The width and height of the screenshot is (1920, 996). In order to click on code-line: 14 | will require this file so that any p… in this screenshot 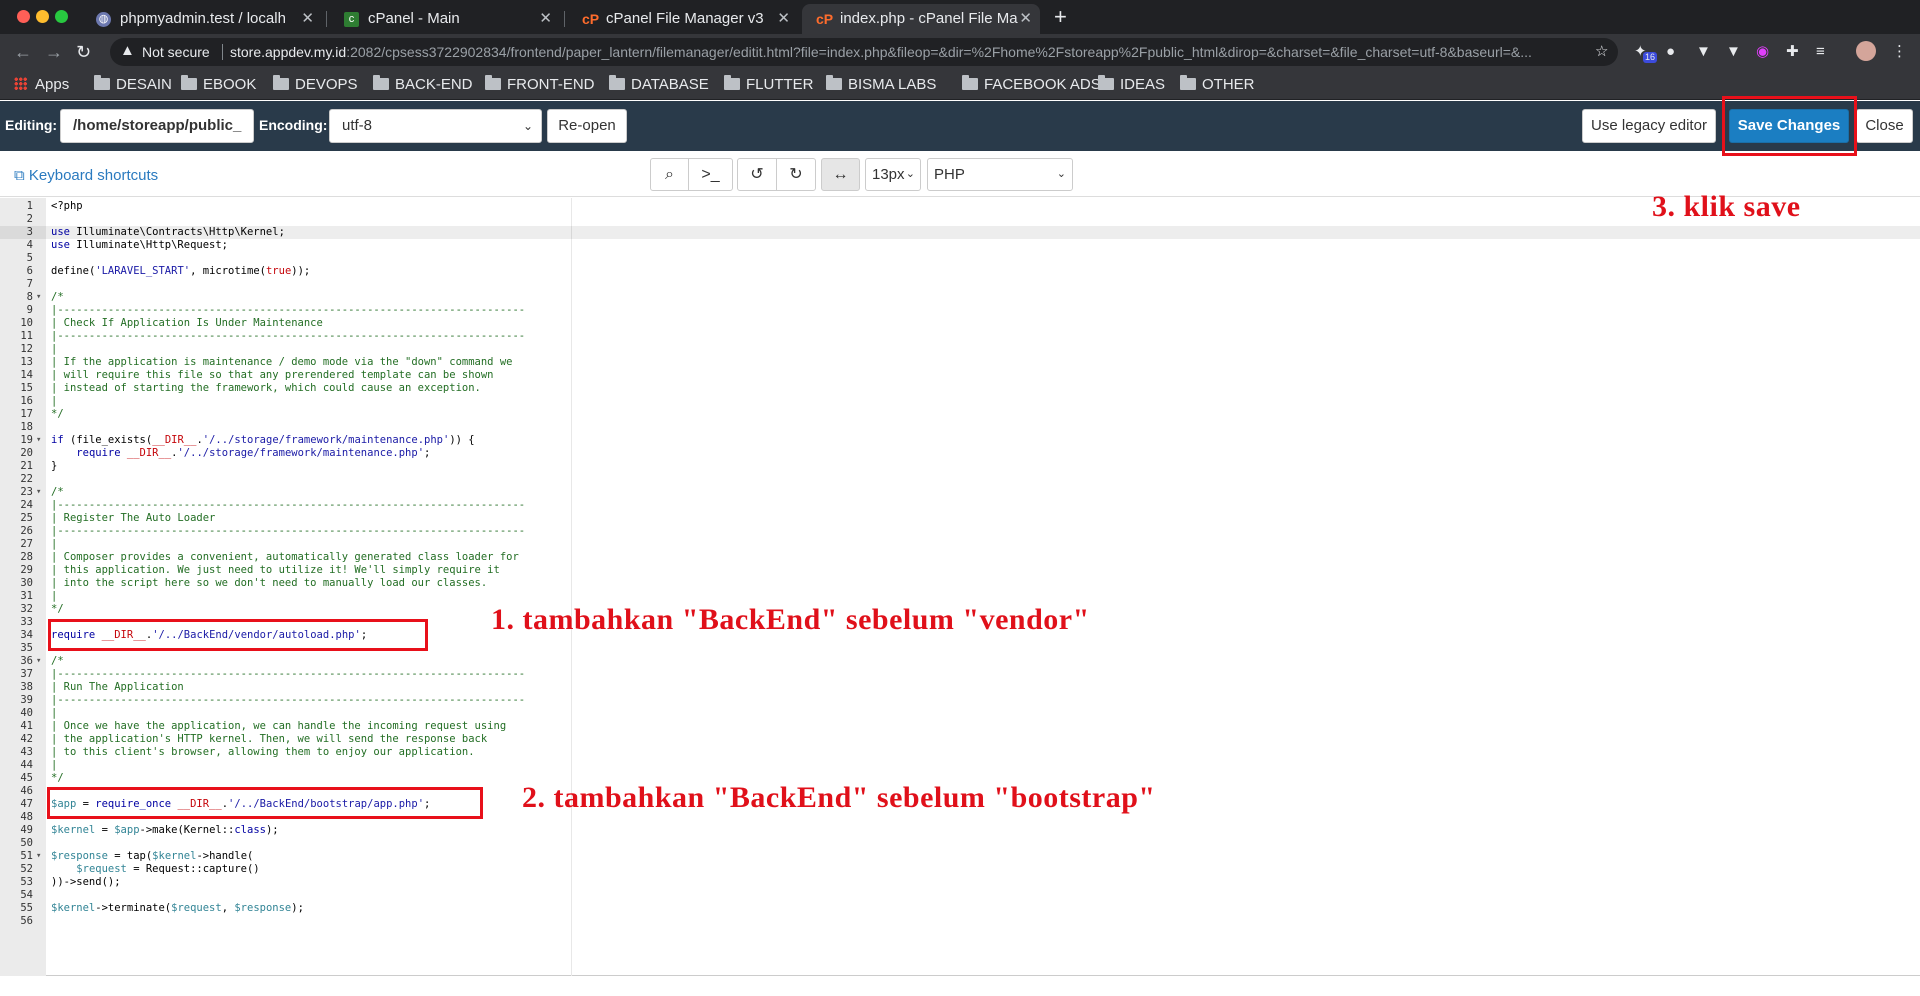, I will do `click(960, 375)`.